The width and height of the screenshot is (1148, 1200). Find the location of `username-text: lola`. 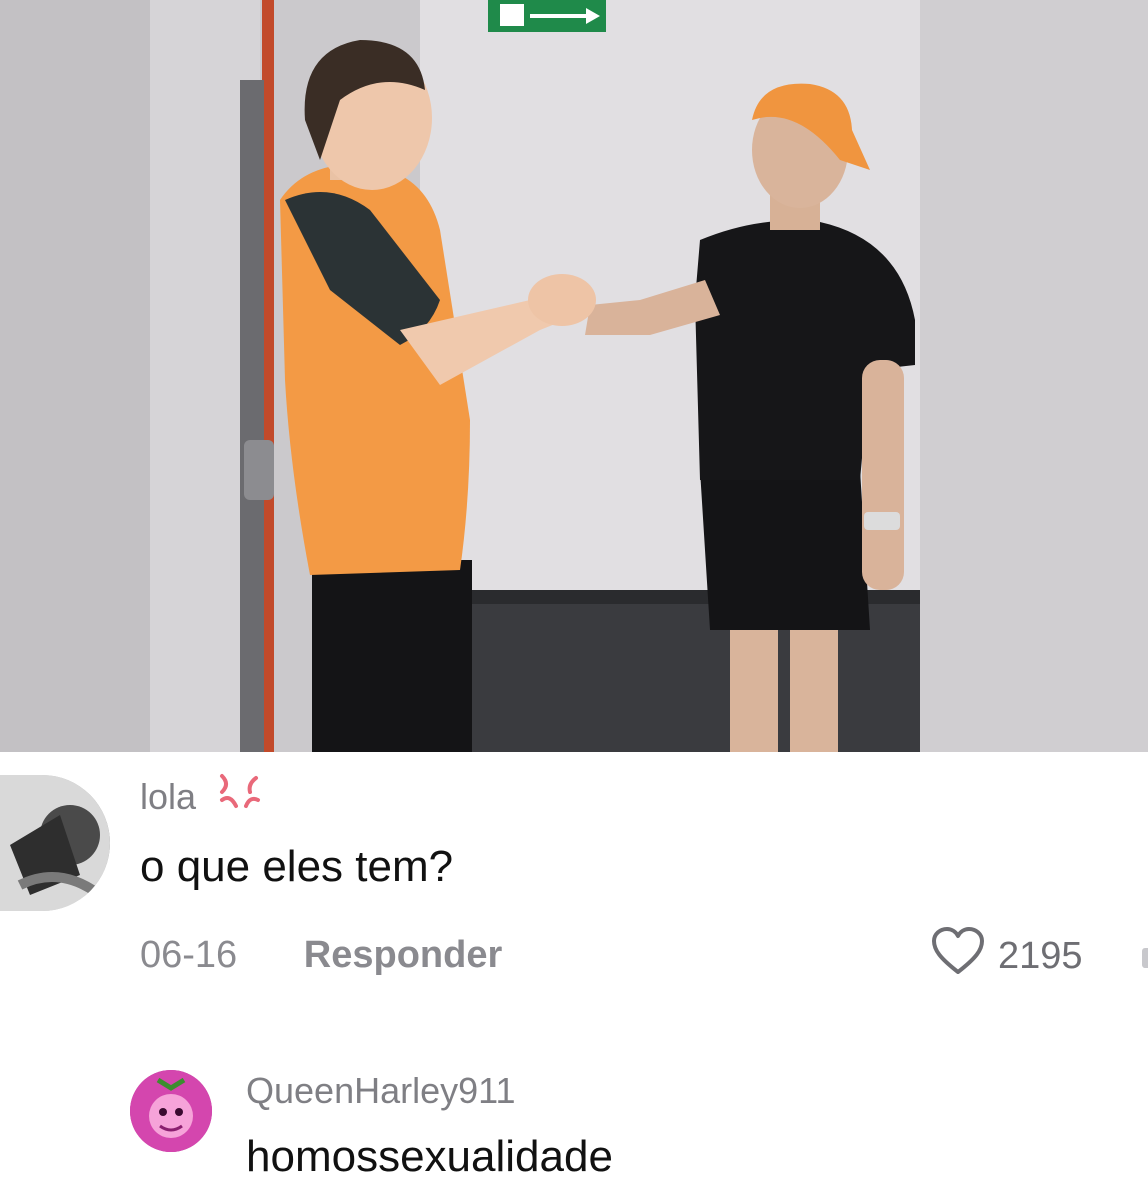

username-text: lola is located at coordinates (168, 797).